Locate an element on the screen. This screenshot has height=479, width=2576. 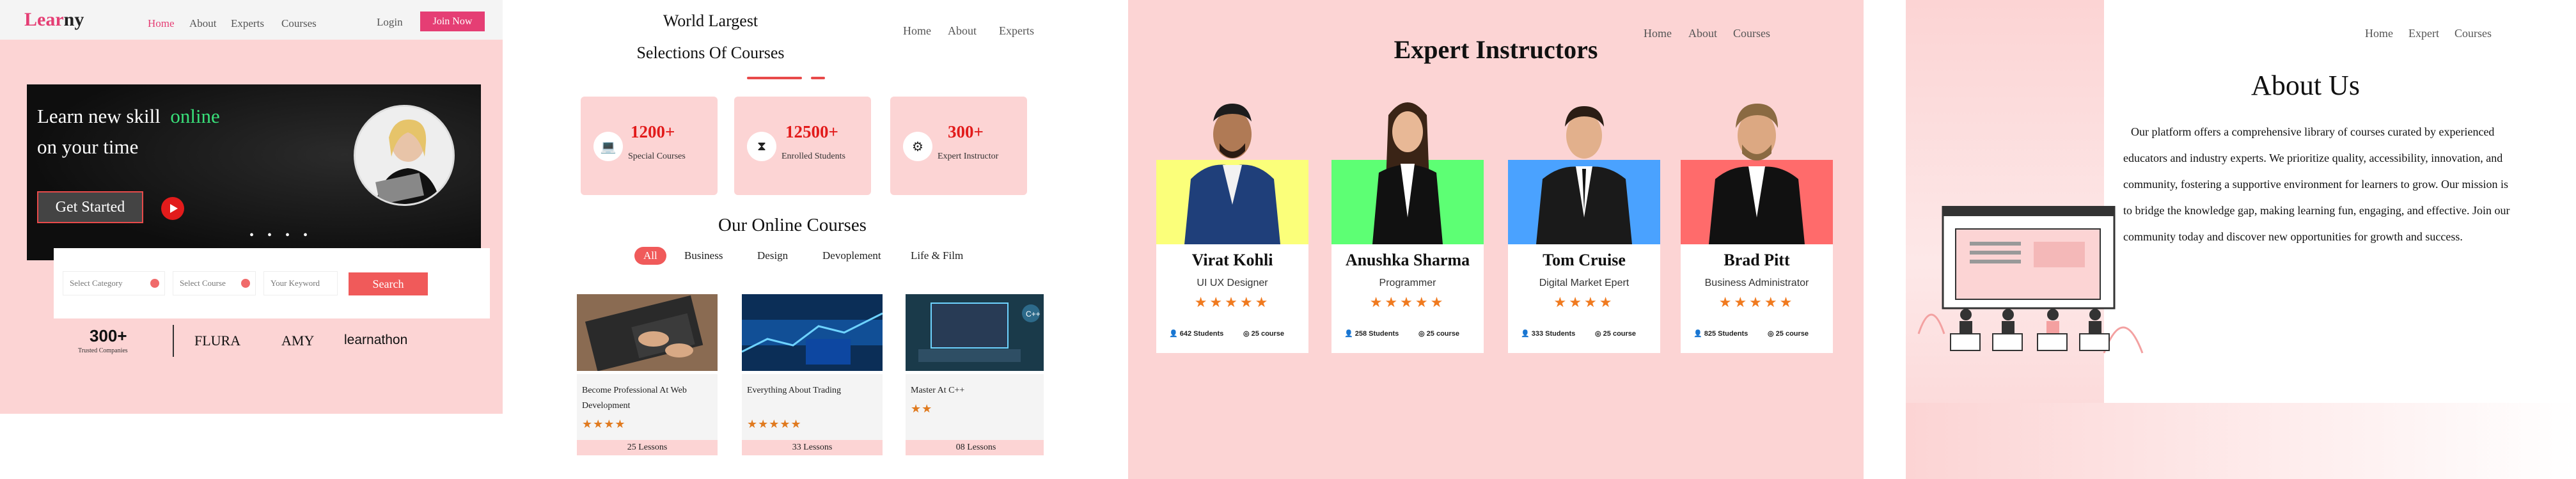
graduation-icon: ⧗ is located at coordinates (761, 146).